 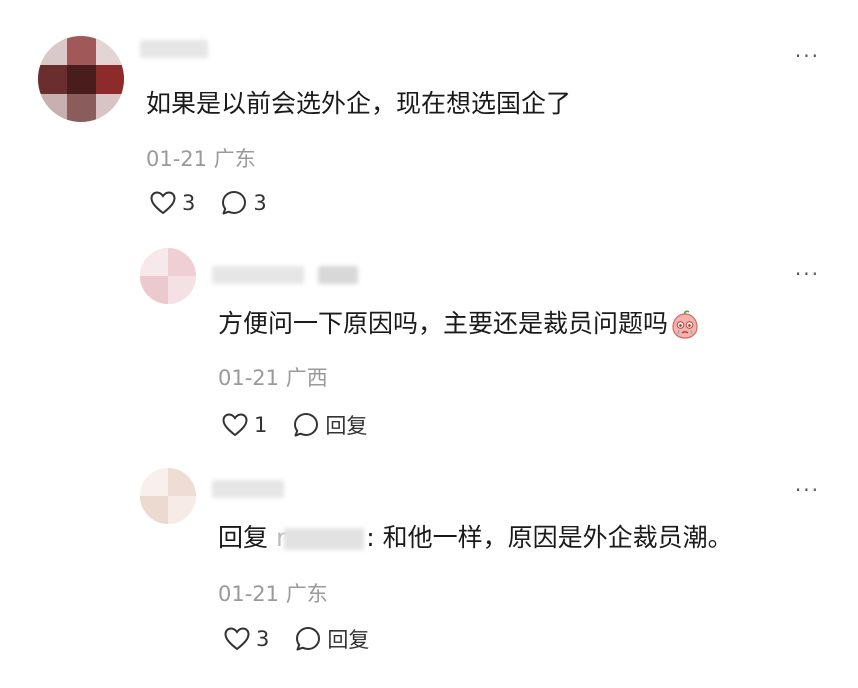 I want to click on comment-actions: 3 3, so click(x=221, y=203).